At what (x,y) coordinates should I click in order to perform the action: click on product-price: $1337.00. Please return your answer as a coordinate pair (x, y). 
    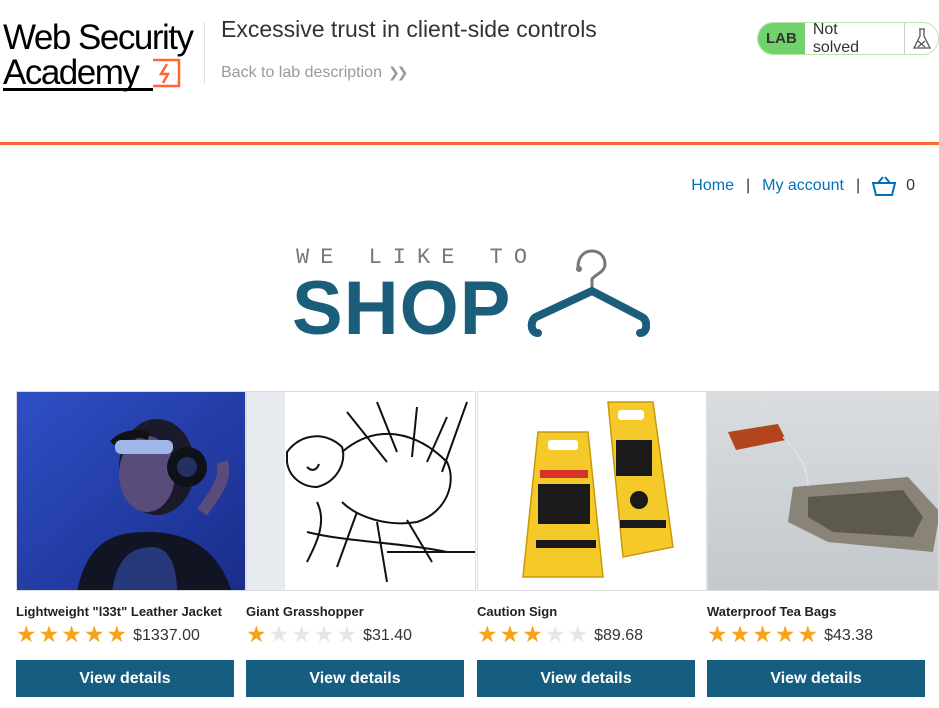
    Looking at the image, I should click on (166, 635).